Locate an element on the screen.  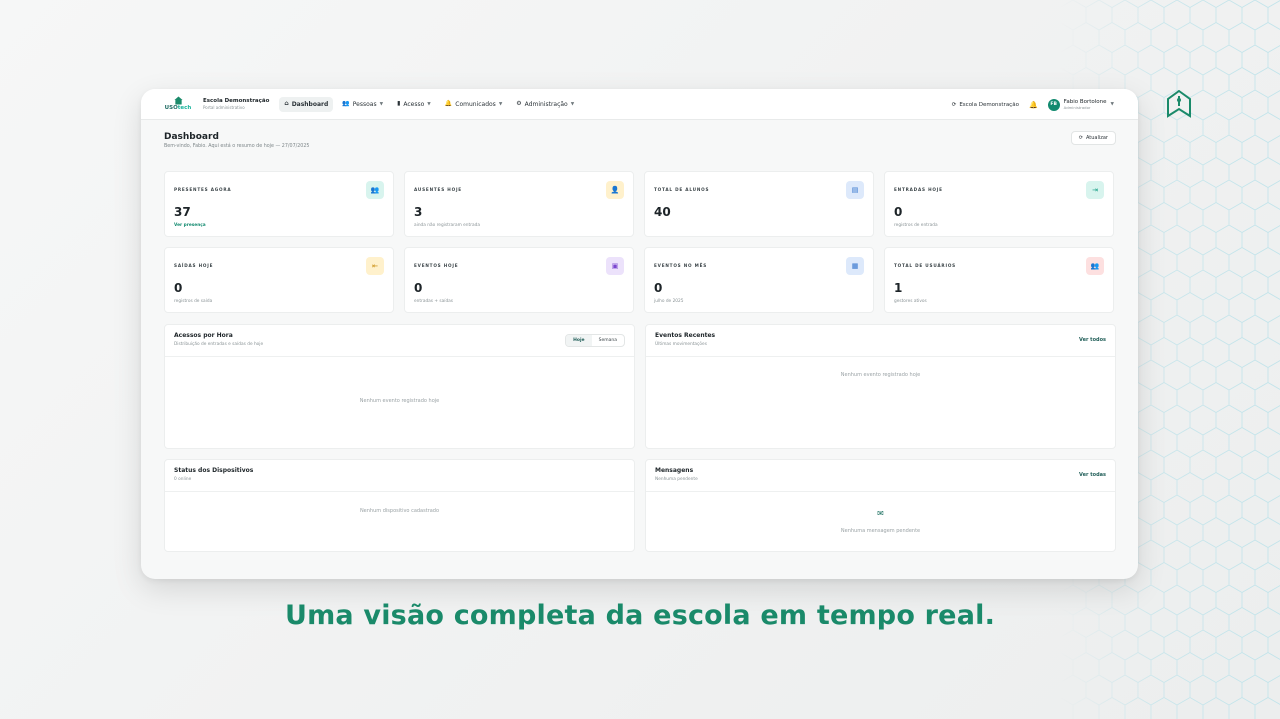
stat-note: registros de entrada is located at coordinates (916, 225).